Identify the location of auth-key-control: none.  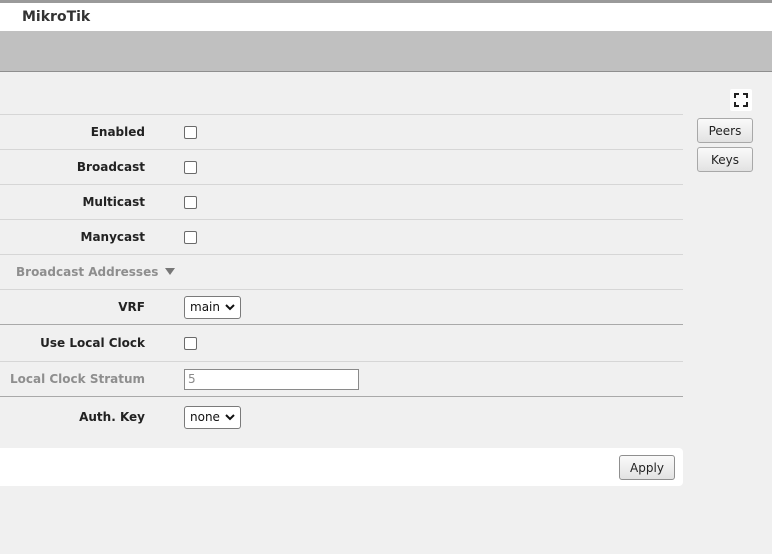
(212, 417).